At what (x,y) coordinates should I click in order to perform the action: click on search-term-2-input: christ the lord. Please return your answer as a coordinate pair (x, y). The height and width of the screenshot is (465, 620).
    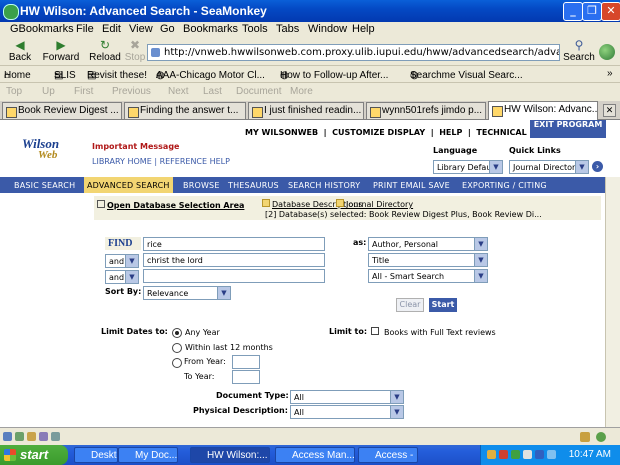
    Looking at the image, I should click on (234, 260).